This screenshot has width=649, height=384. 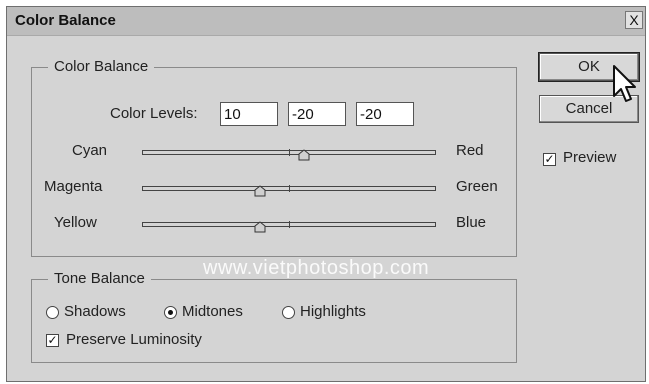 What do you see at coordinates (101, 66) in the screenshot?
I see `color-balance-legend: Color Balance` at bounding box center [101, 66].